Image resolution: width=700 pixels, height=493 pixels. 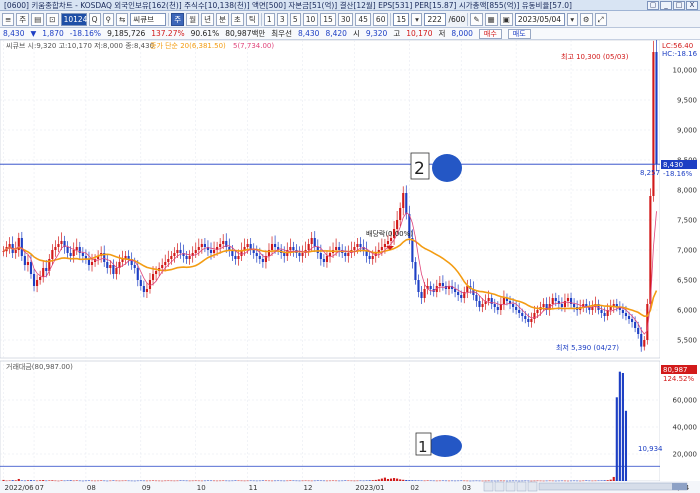 I want to click on minute-15-button: 15, so click(x=328, y=19).